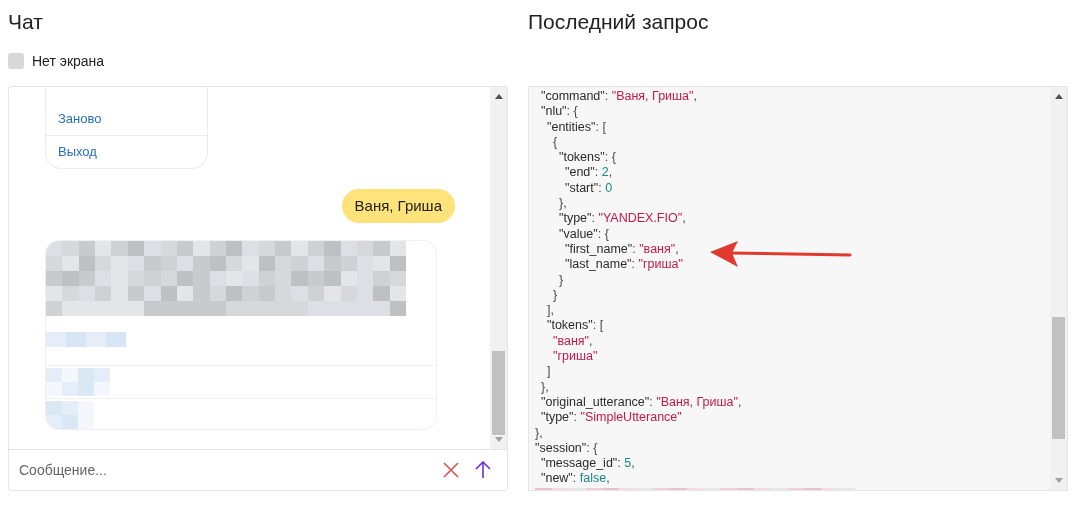 Image resolution: width=1079 pixels, height=525 pixels. I want to click on code-line: "end": 2,, so click(589, 173).